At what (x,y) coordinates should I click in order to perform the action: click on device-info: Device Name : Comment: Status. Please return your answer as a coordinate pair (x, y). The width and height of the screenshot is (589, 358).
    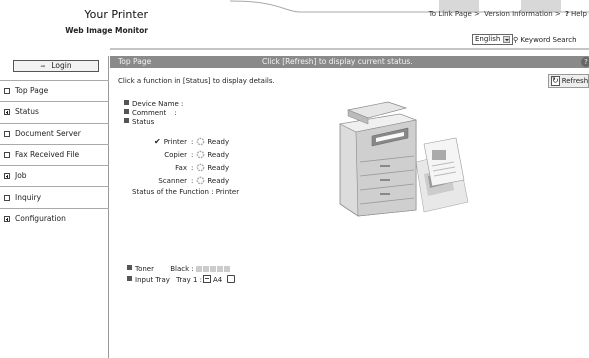
    Looking at the image, I should click on (153, 113).